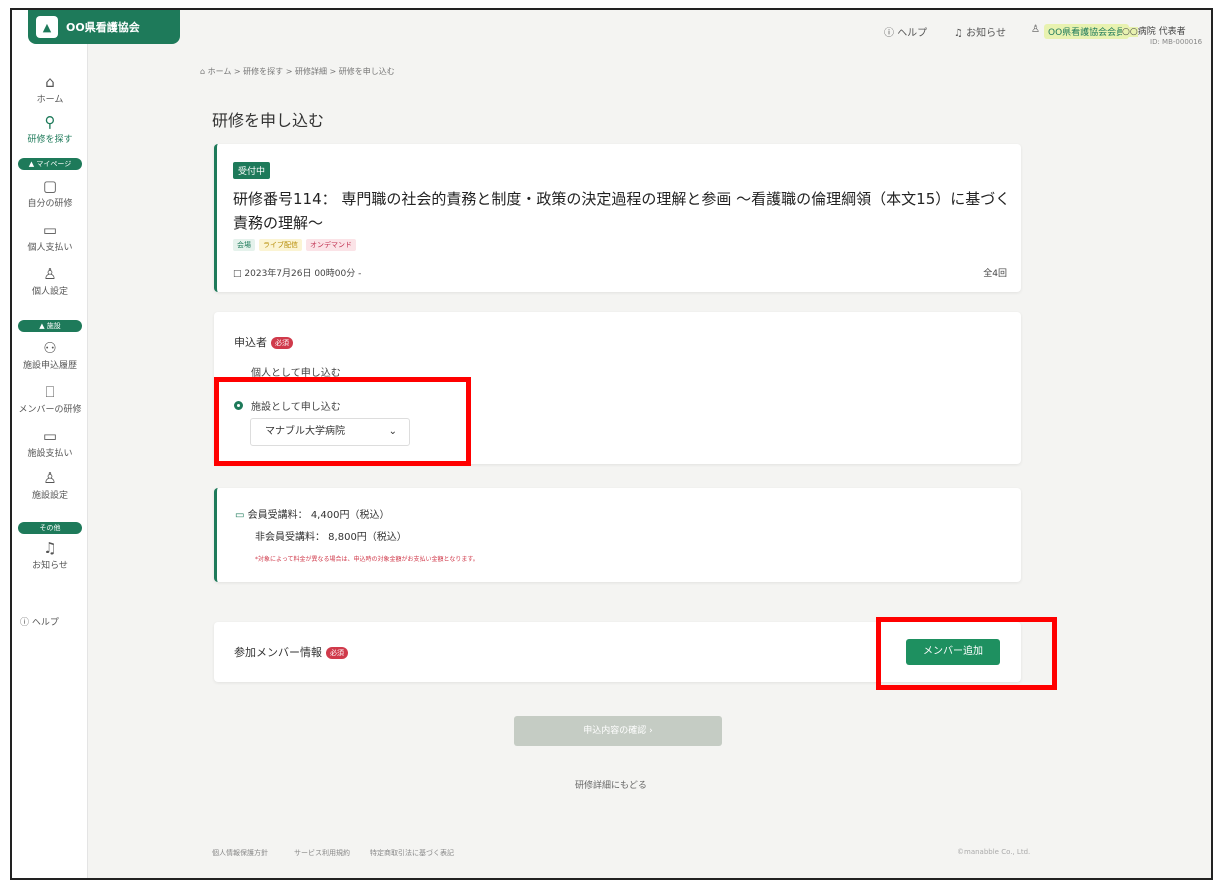 This screenshot has height=880, width=1221. What do you see at coordinates (611, 784) in the screenshot?
I see `back-to-detail-link: 研修詳細にもどる` at bounding box center [611, 784].